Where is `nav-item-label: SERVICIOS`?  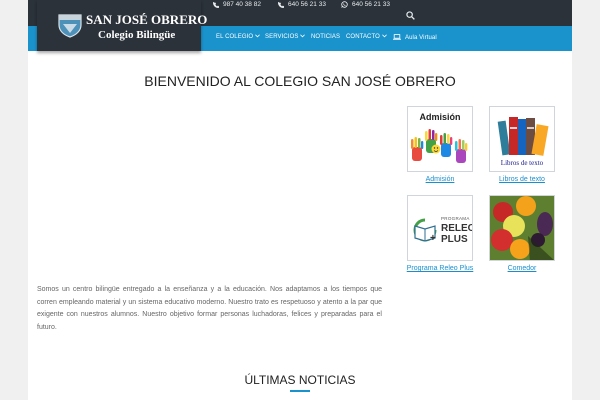 nav-item-label: SERVICIOS is located at coordinates (282, 37).